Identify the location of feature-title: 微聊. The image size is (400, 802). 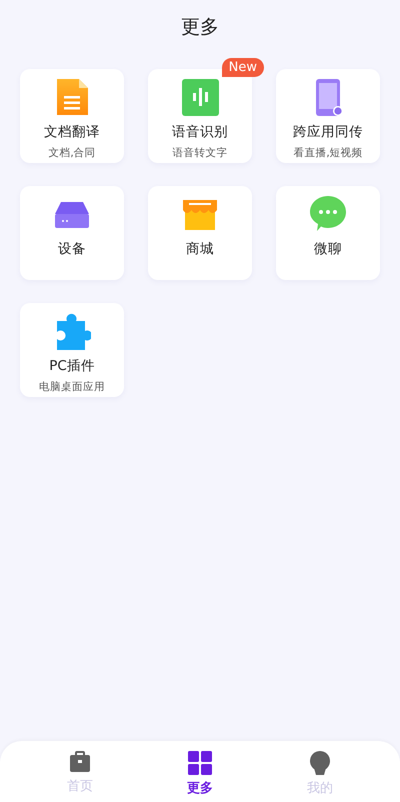
(328, 249).